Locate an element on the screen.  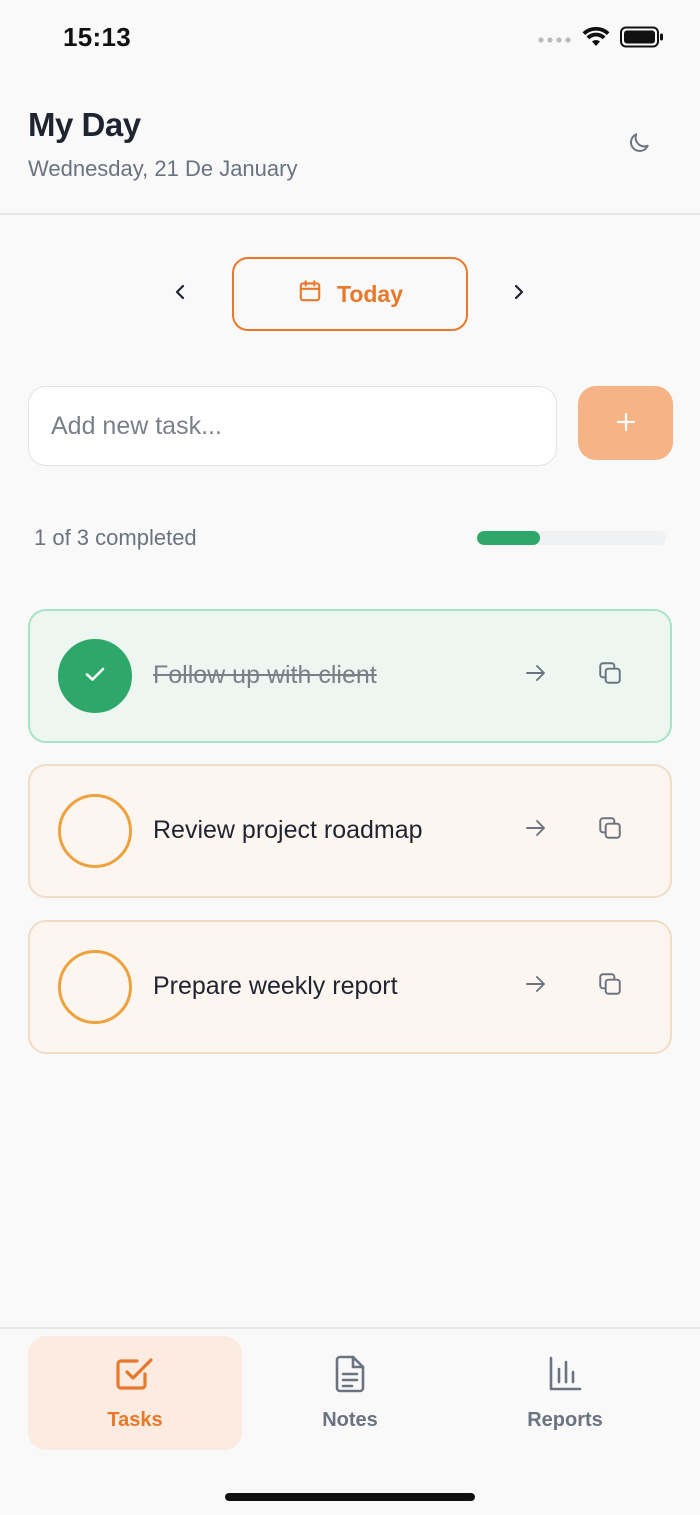
chevron-right-icon is located at coordinates (518, 294).